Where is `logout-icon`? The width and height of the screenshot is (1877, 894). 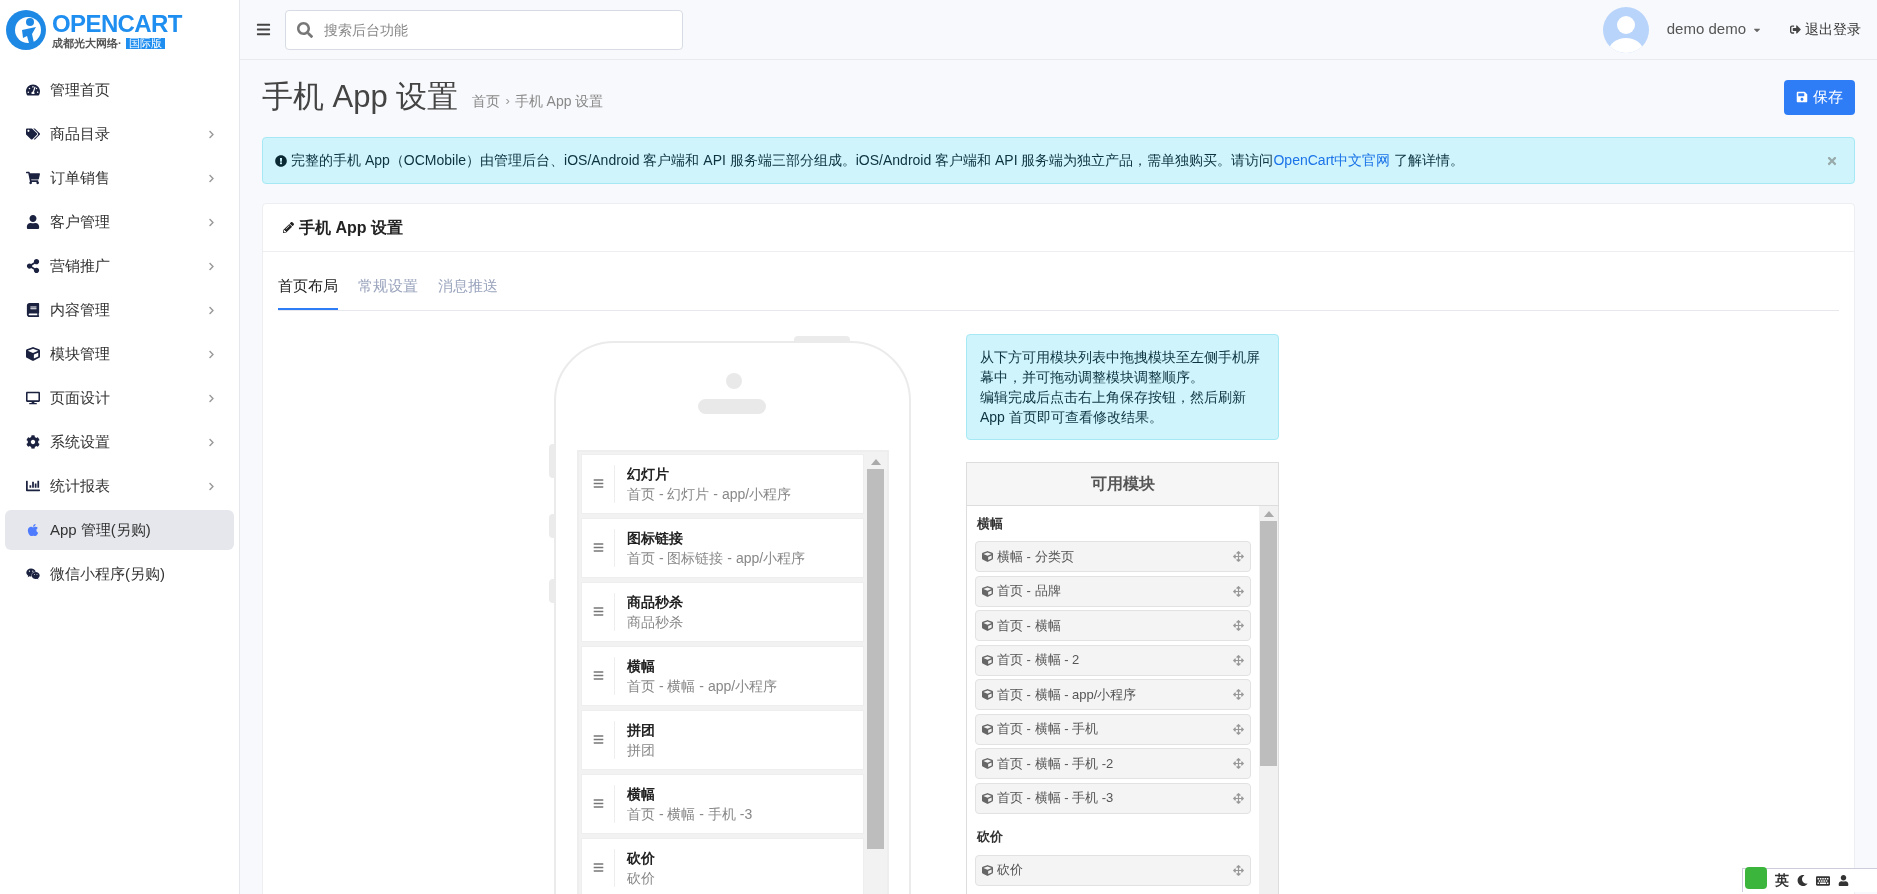 logout-icon is located at coordinates (1795, 29).